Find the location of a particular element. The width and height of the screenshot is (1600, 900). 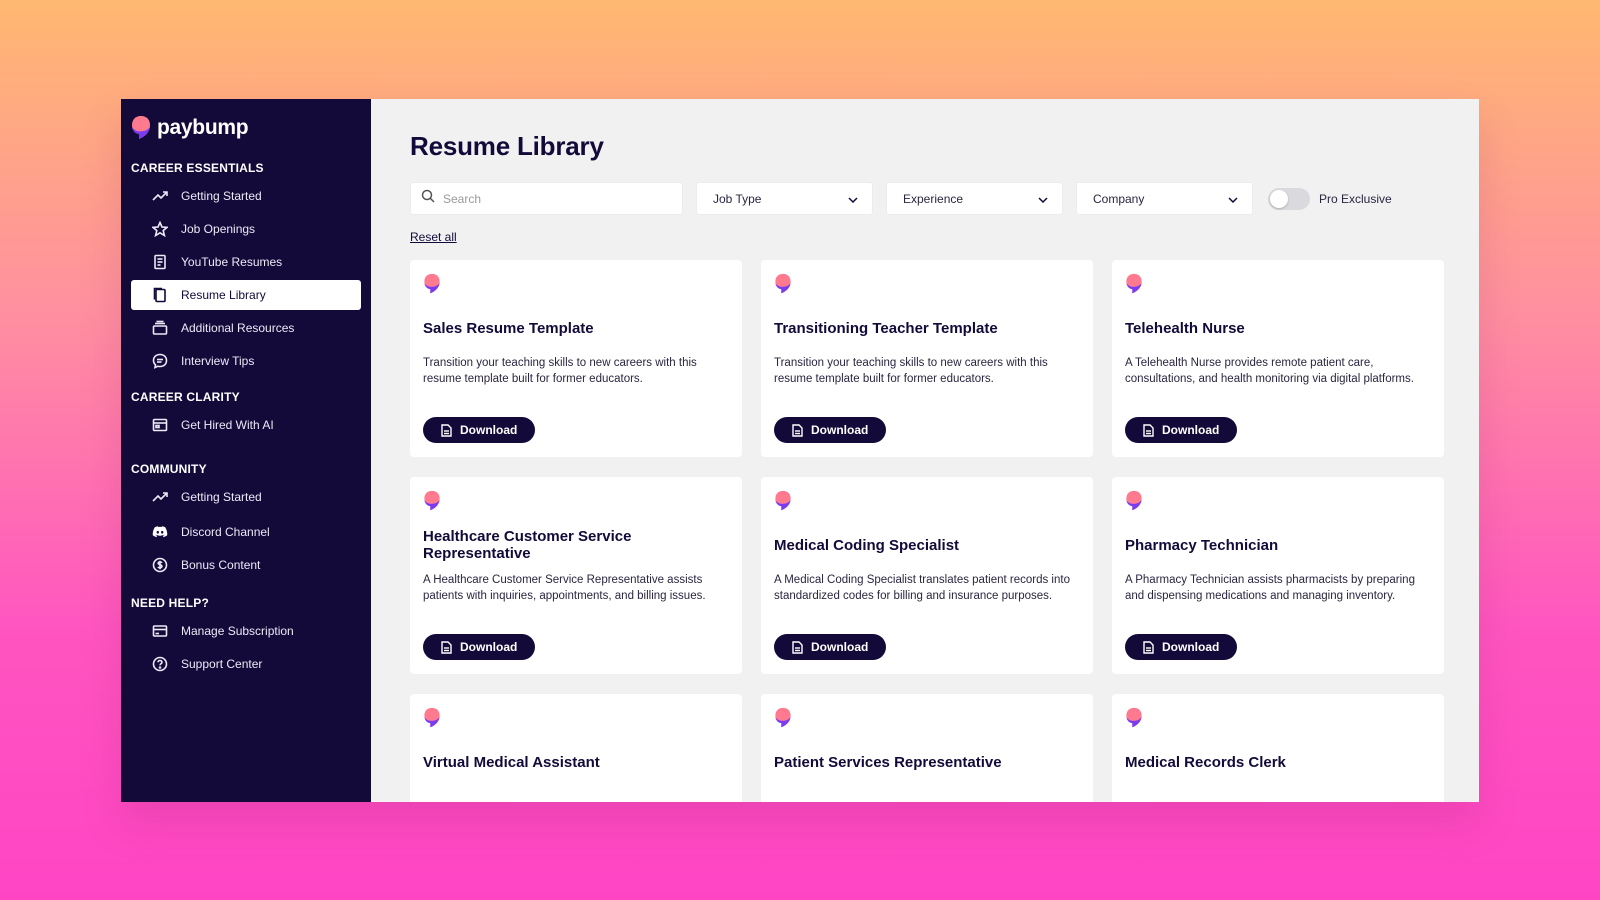

job-type-dropdown: Job Type is located at coordinates (784, 198).